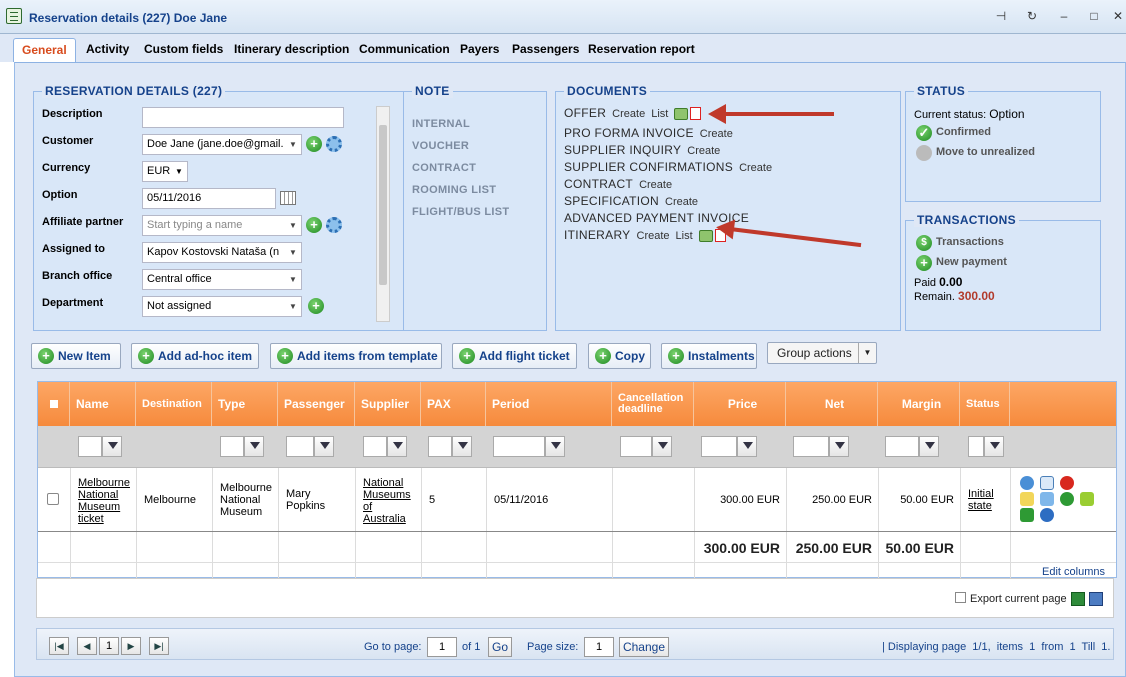 This screenshot has width=1126, height=677. Describe the element at coordinates (641, 50) in the screenshot. I see `tab-reservation-report: Reservation report` at that location.